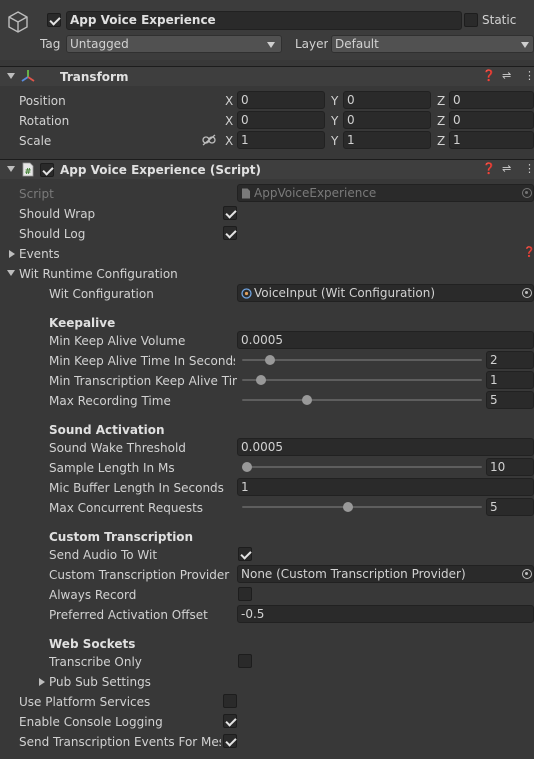 The width and height of the screenshot is (534, 759). What do you see at coordinates (110, 401) in the screenshot?
I see `max-recording-time-label: Max Recording Time` at bounding box center [110, 401].